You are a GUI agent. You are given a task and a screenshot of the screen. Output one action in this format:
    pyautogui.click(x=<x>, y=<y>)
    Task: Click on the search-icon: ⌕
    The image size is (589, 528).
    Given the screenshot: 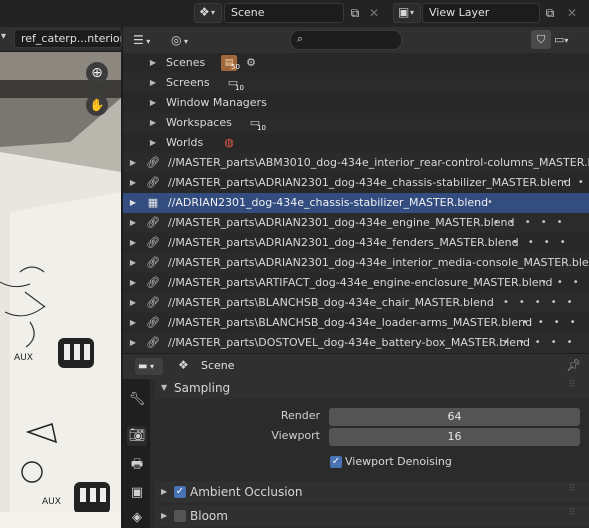 What is the action you would take?
    pyautogui.click(x=300, y=38)
    